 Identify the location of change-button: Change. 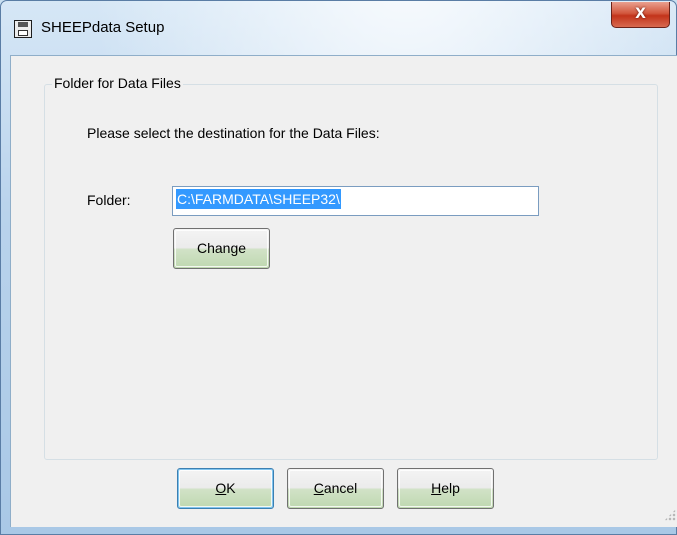
(221, 248).